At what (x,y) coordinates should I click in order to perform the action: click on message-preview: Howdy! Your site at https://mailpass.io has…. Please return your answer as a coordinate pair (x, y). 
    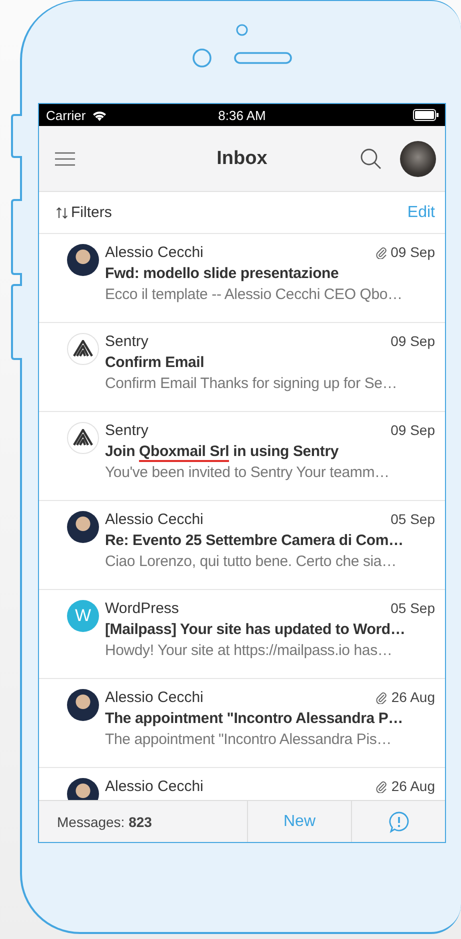
    Looking at the image, I should click on (249, 651).